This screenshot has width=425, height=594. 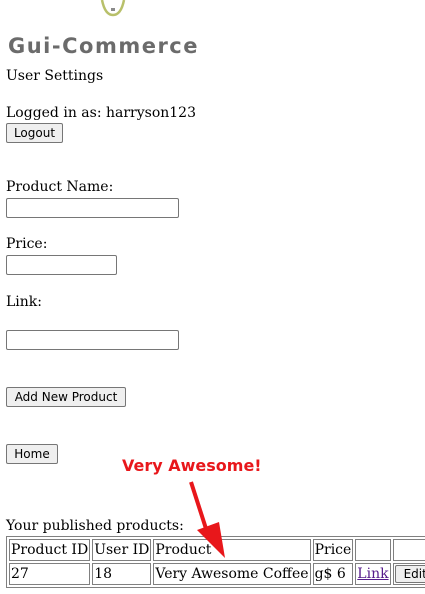 What do you see at coordinates (27, 244) in the screenshot?
I see `price-label: Price:` at bounding box center [27, 244].